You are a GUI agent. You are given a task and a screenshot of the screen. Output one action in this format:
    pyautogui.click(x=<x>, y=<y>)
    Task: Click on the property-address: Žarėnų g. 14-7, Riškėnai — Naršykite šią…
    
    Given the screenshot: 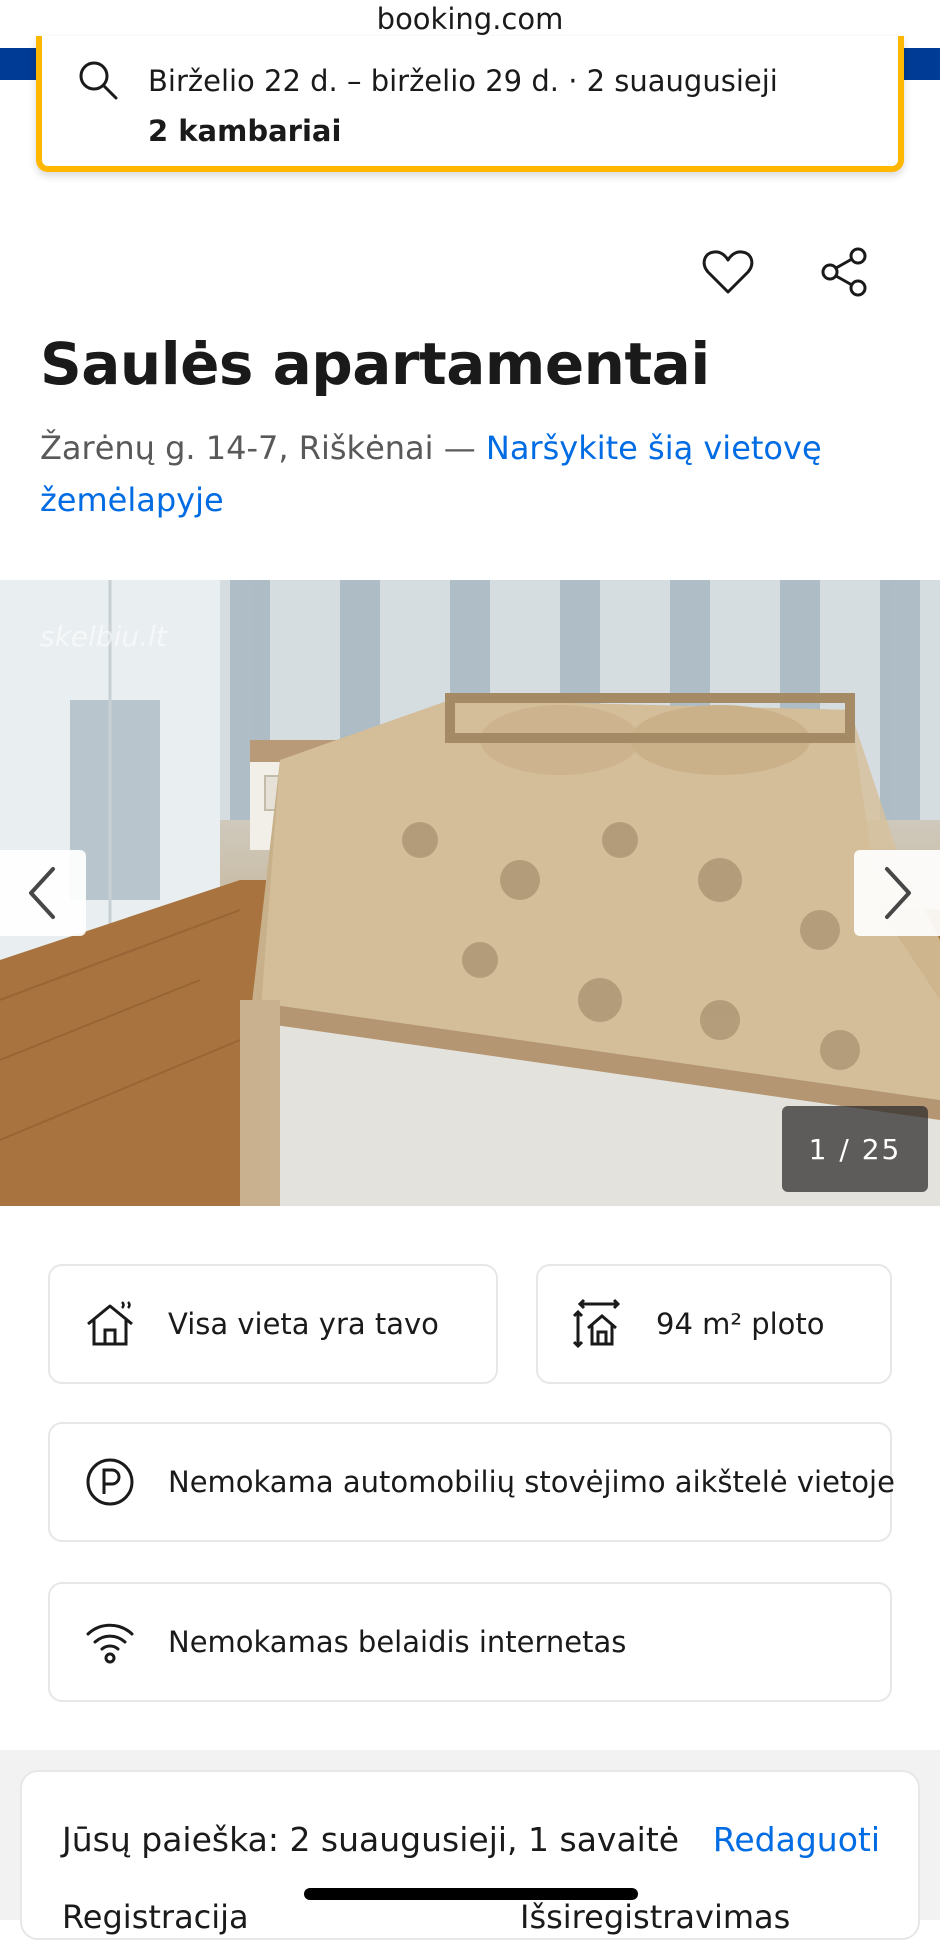 What is the action you would take?
    pyautogui.click(x=470, y=474)
    